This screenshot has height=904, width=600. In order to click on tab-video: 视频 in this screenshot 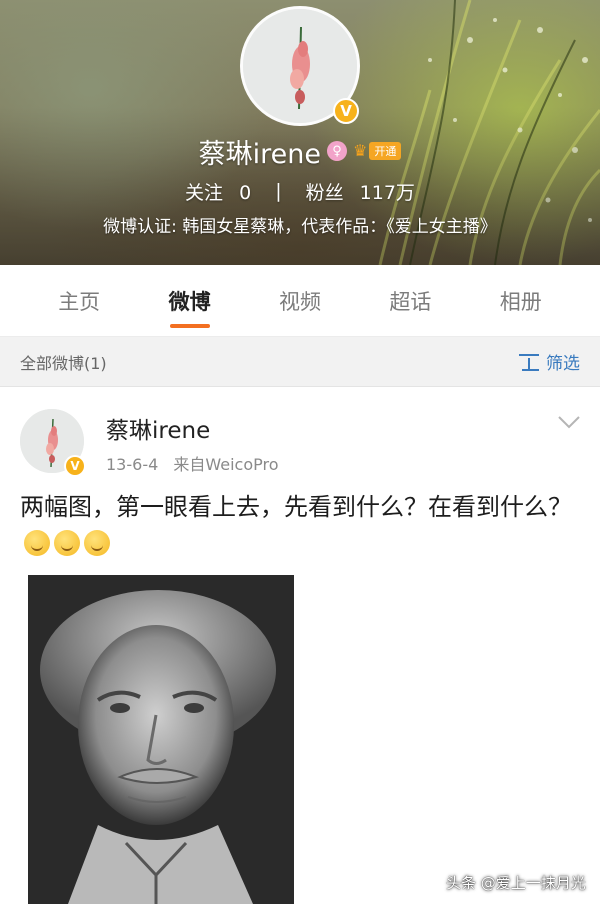, I will do `click(300, 301)`.